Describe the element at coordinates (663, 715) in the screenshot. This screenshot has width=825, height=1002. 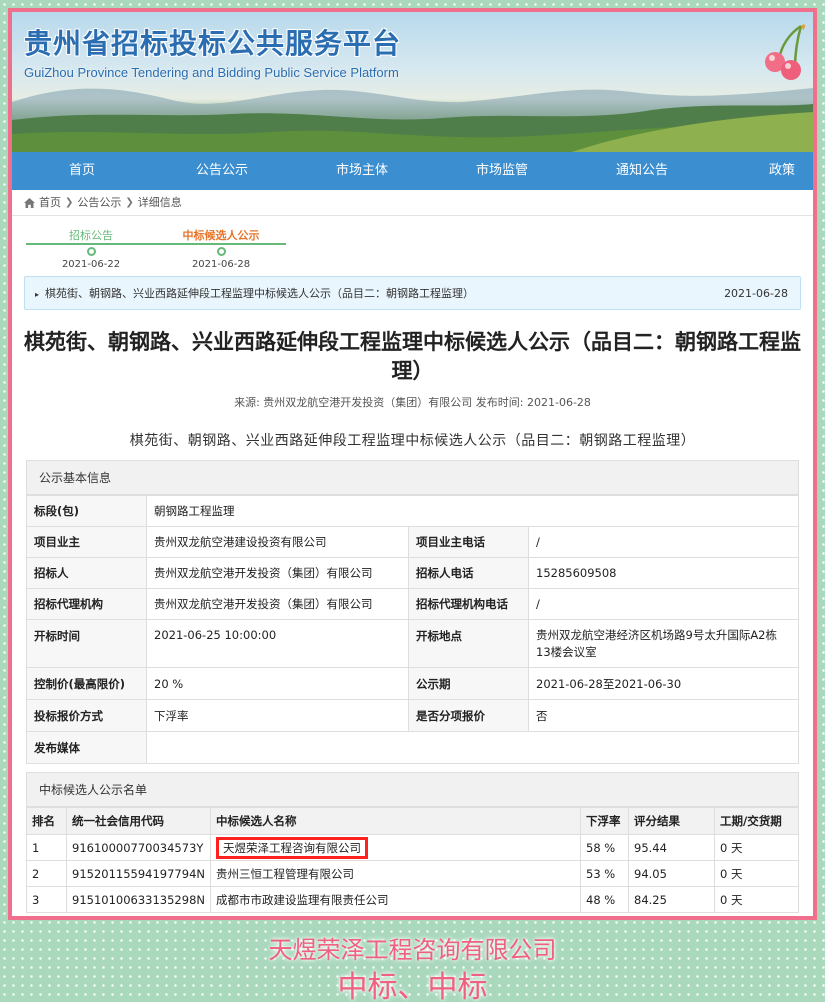
I see `info-value: 否` at that location.